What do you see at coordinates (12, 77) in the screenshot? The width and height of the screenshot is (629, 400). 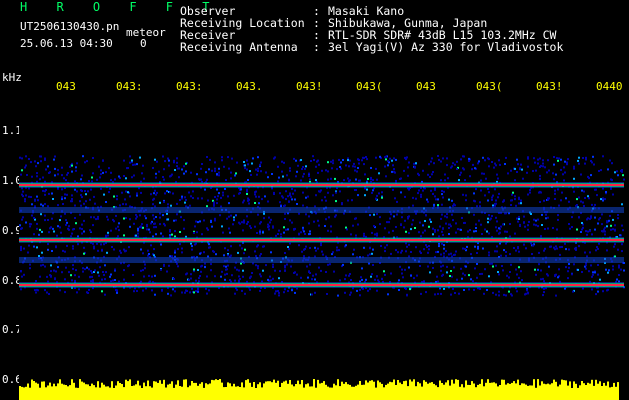 I see `y-axis-unit: kHz` at bounding box center [12, 77].